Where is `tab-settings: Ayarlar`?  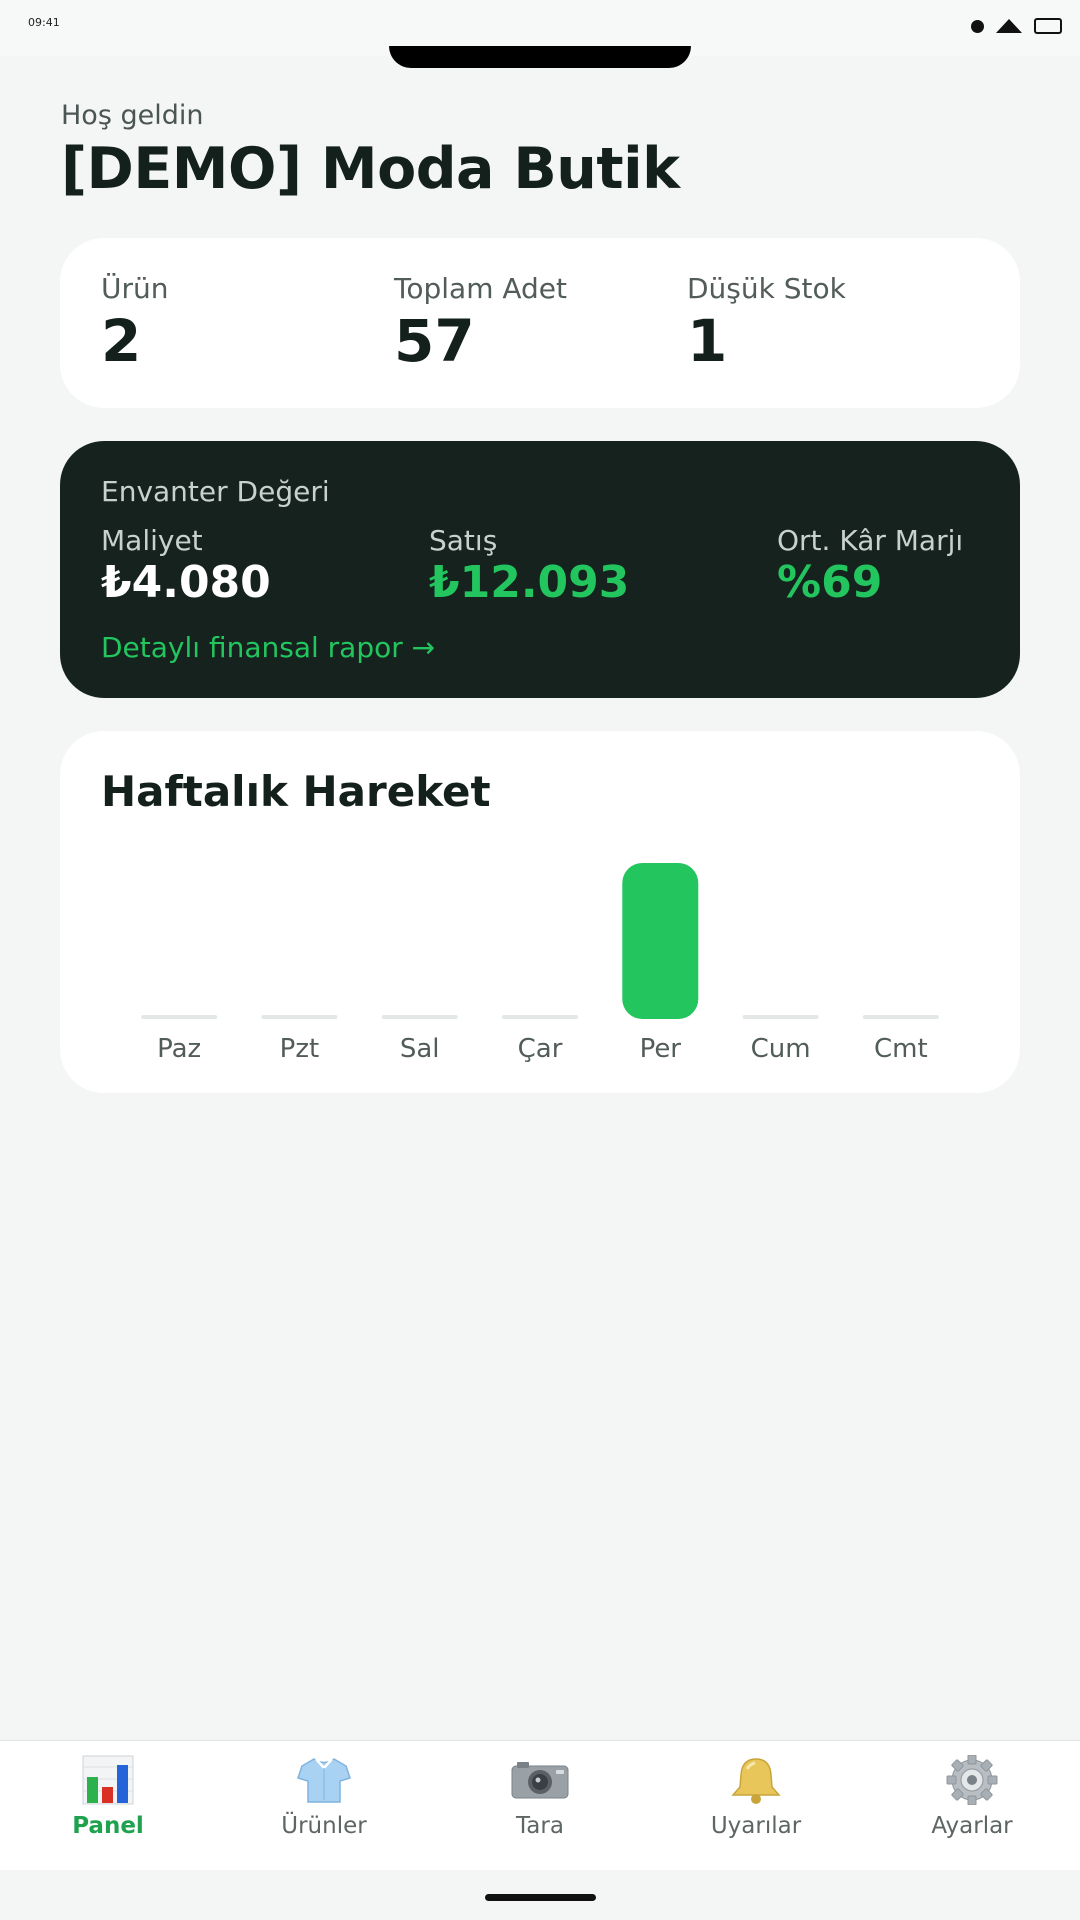 tab-settings: Ayarlar is located at coordinates (972, 1806).